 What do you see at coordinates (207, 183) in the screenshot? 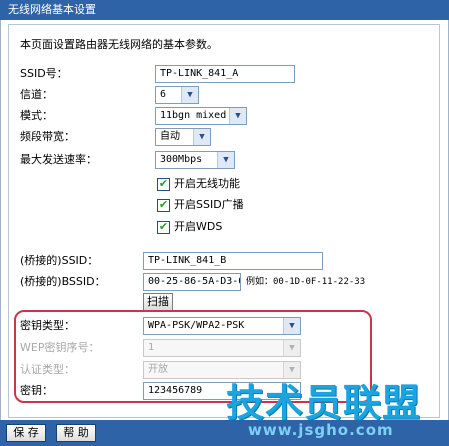
I see `enable-wireless-label: 开启无线功能` at bounding box center [207, 183].